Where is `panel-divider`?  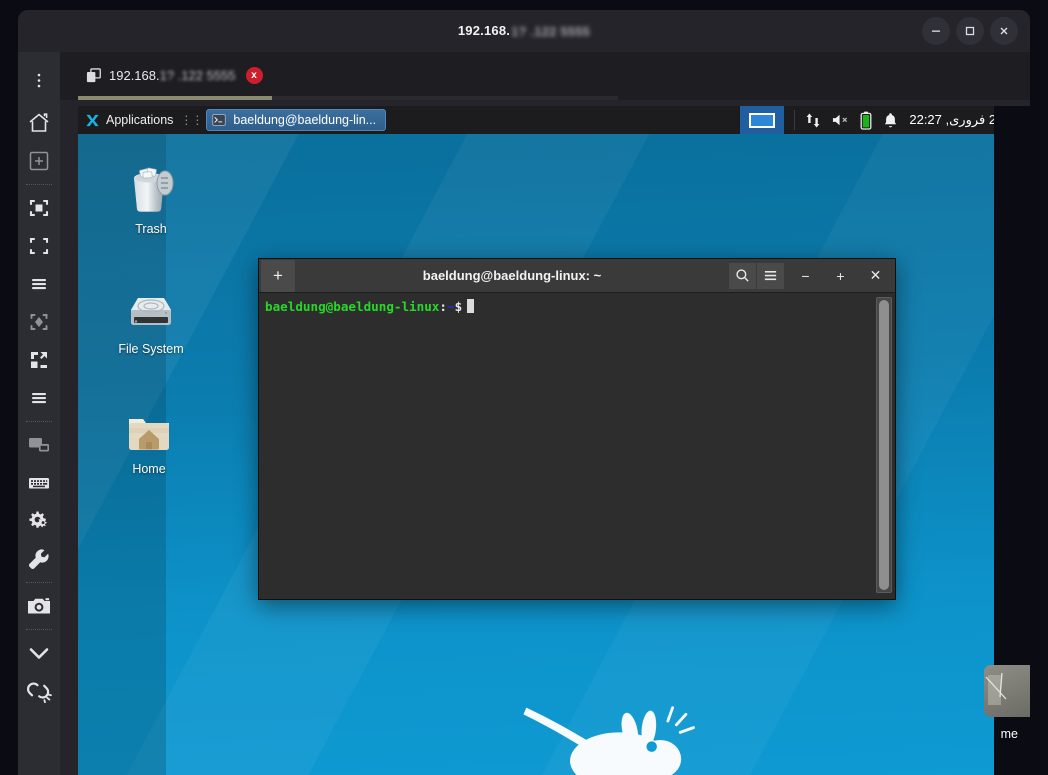
panel-divider is located at coordinates (795, 120).